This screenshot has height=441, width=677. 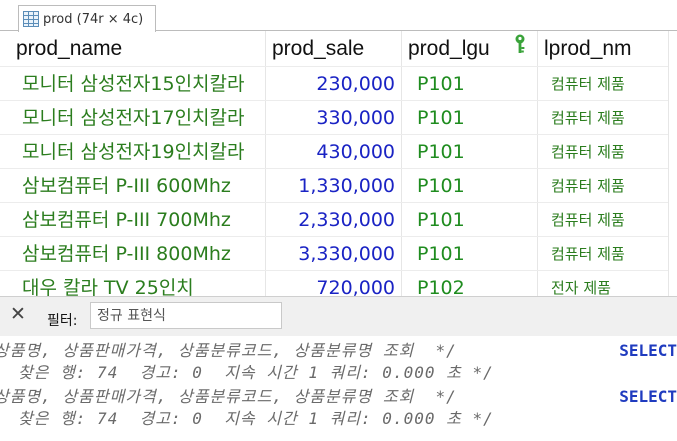 What do you see at coordinates (469, 283) in the screenshot?
I see `cell-prod-lgu: P102` at bounding box center [469, 283].